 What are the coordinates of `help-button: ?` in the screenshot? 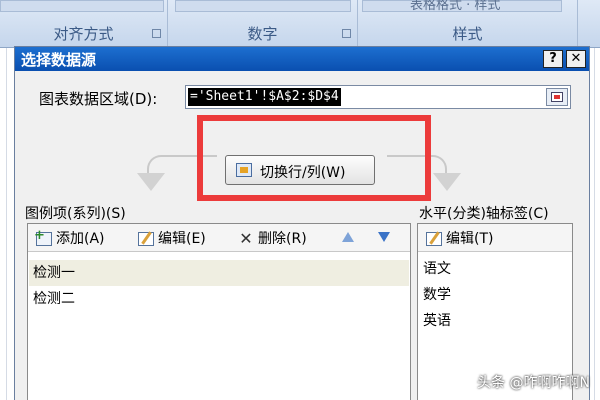 It's located at (553, 59).